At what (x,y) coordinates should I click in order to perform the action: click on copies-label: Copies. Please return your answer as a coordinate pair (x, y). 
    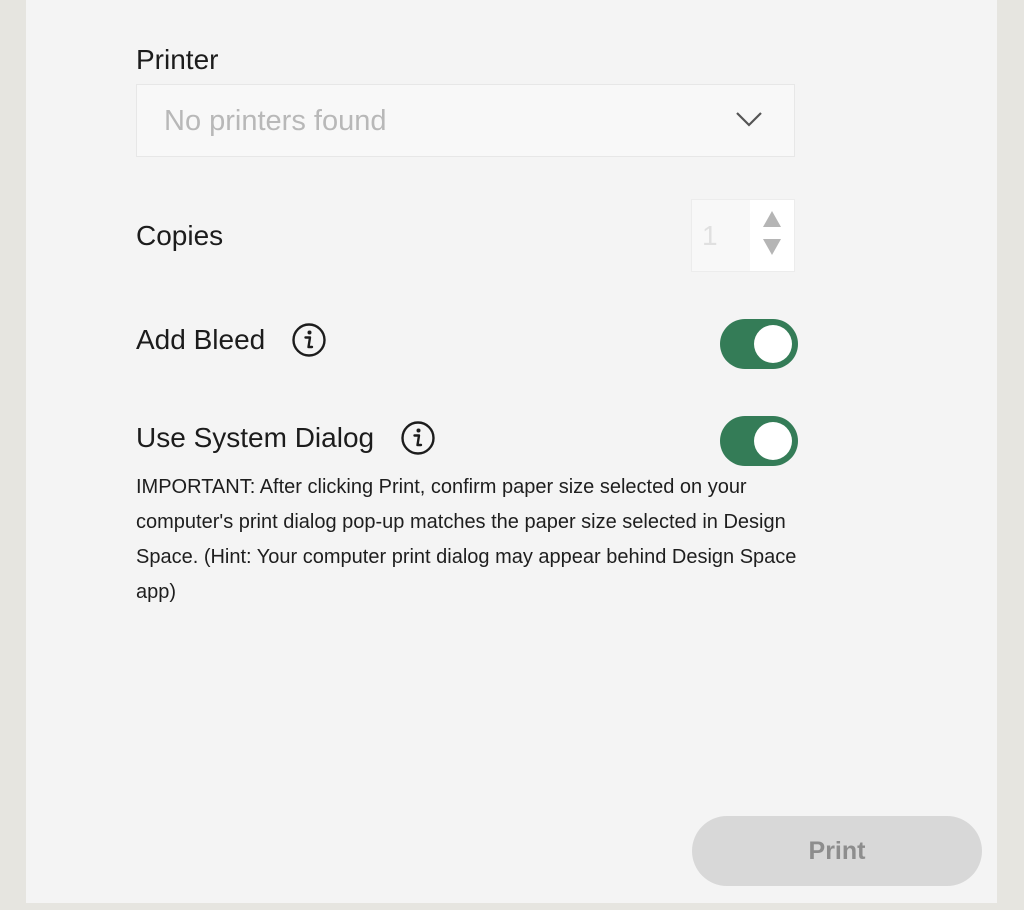
    Looking at the image, I should click on (180, 235).